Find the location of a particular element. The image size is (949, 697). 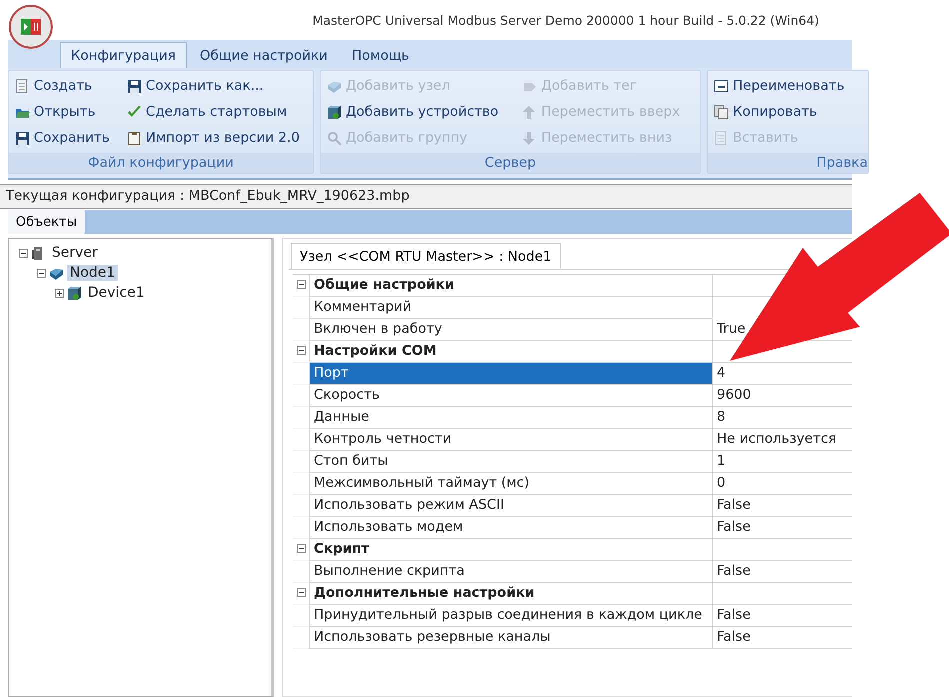

property-value: True is located at coordinates (731, 329).